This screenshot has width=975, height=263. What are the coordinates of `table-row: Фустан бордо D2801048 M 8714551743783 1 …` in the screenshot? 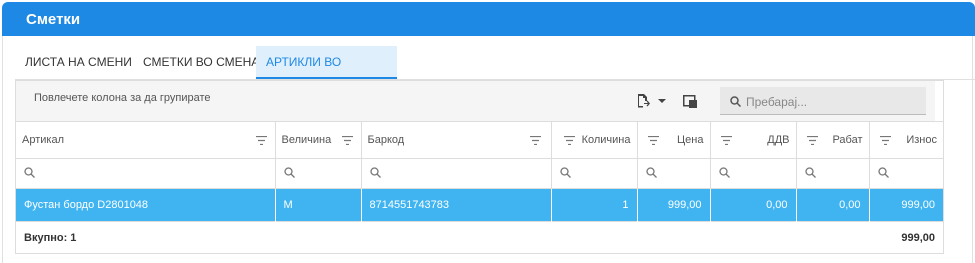 It's located at (479, 205).